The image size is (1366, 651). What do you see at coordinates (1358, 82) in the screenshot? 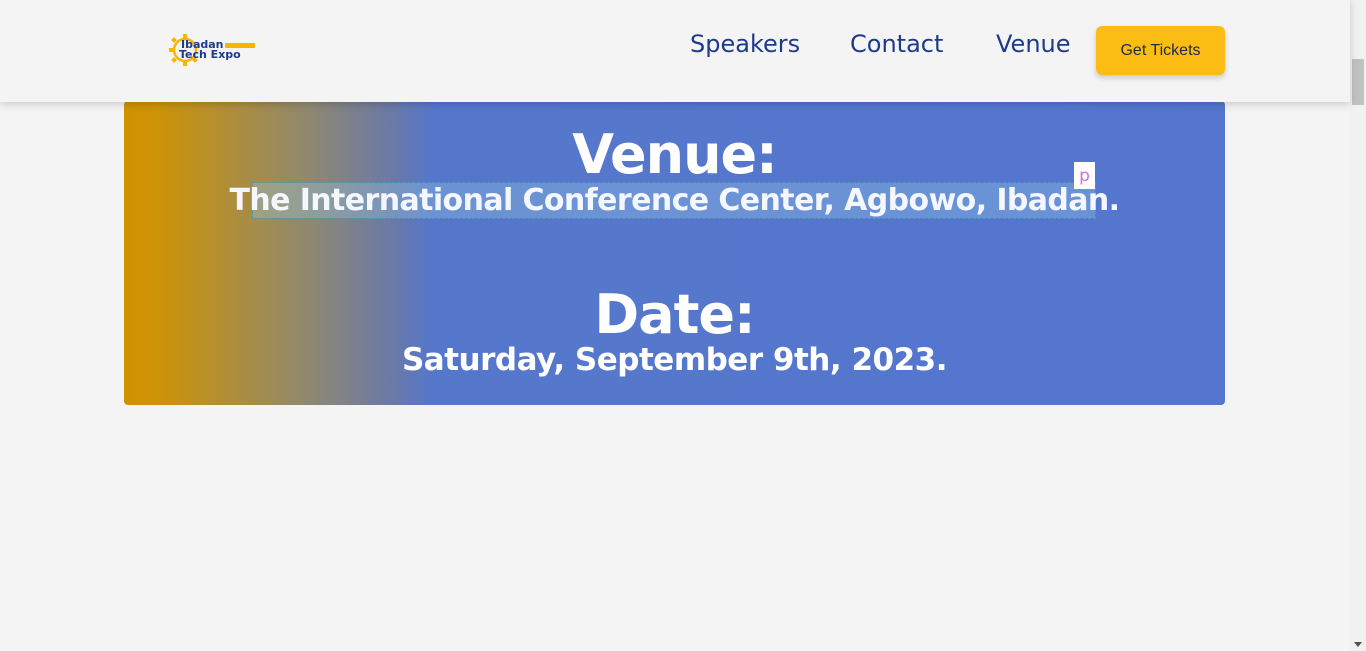
I see `scrollbar-thumb` at bounding box center [1358, 82].